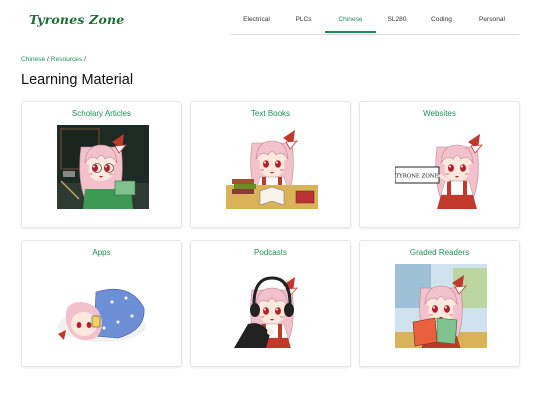 The height and width of the screenshot is (405, 540). I want to click on nav-item-sl280: SL280, so click(397, 20).